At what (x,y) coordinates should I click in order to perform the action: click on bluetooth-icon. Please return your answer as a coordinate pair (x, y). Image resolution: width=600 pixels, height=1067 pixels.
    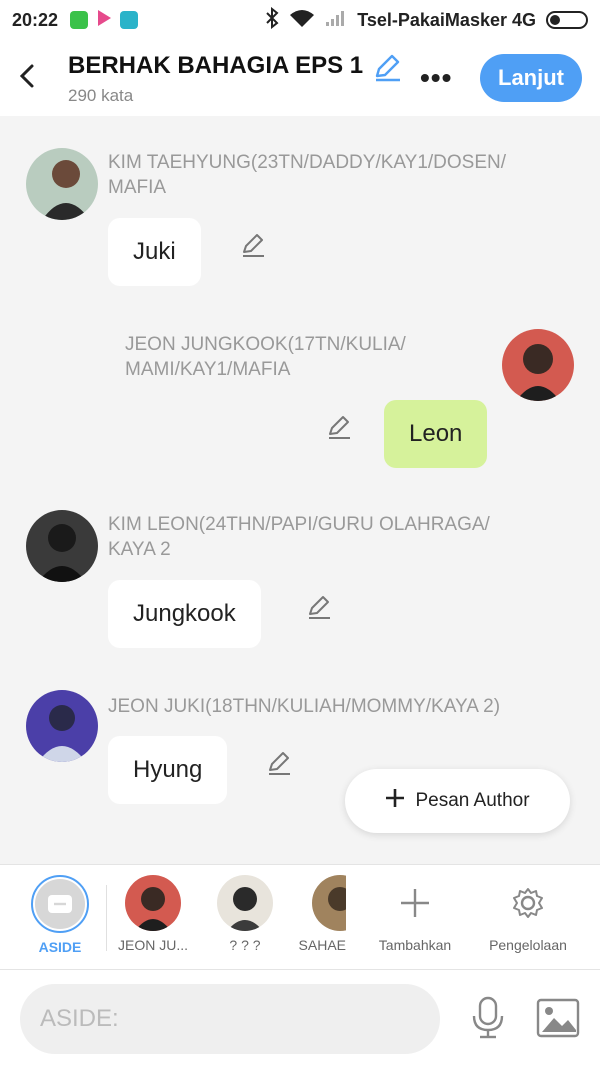
    Looking at the image, I should click on (272, 20).